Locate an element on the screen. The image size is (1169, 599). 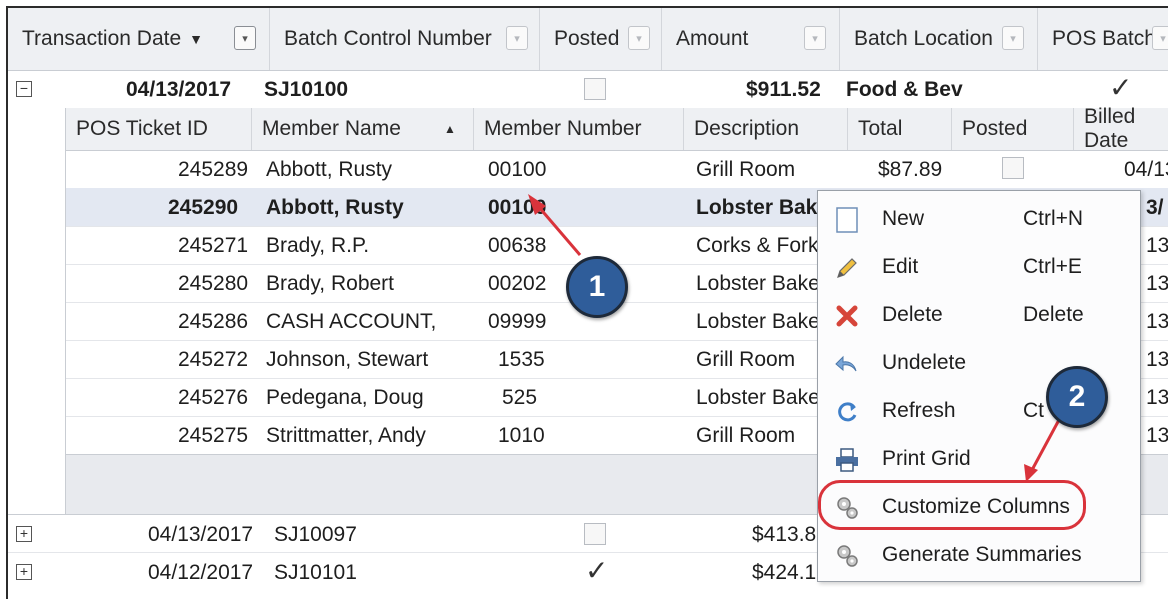
description: Corks & Forks is located at coordinates (763, 245).